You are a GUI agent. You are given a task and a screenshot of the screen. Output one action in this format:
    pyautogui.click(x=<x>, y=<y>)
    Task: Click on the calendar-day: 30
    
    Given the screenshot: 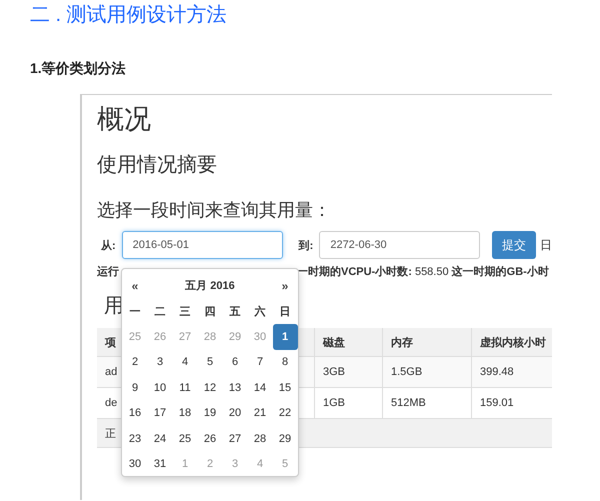 What is the action you would take?
    pyautogui.click(x=135, y=464)
    